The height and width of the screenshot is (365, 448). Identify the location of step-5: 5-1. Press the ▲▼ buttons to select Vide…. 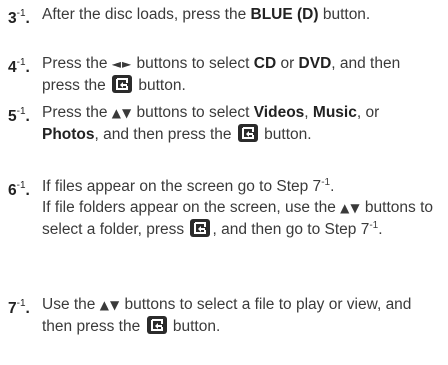
(226, 123).